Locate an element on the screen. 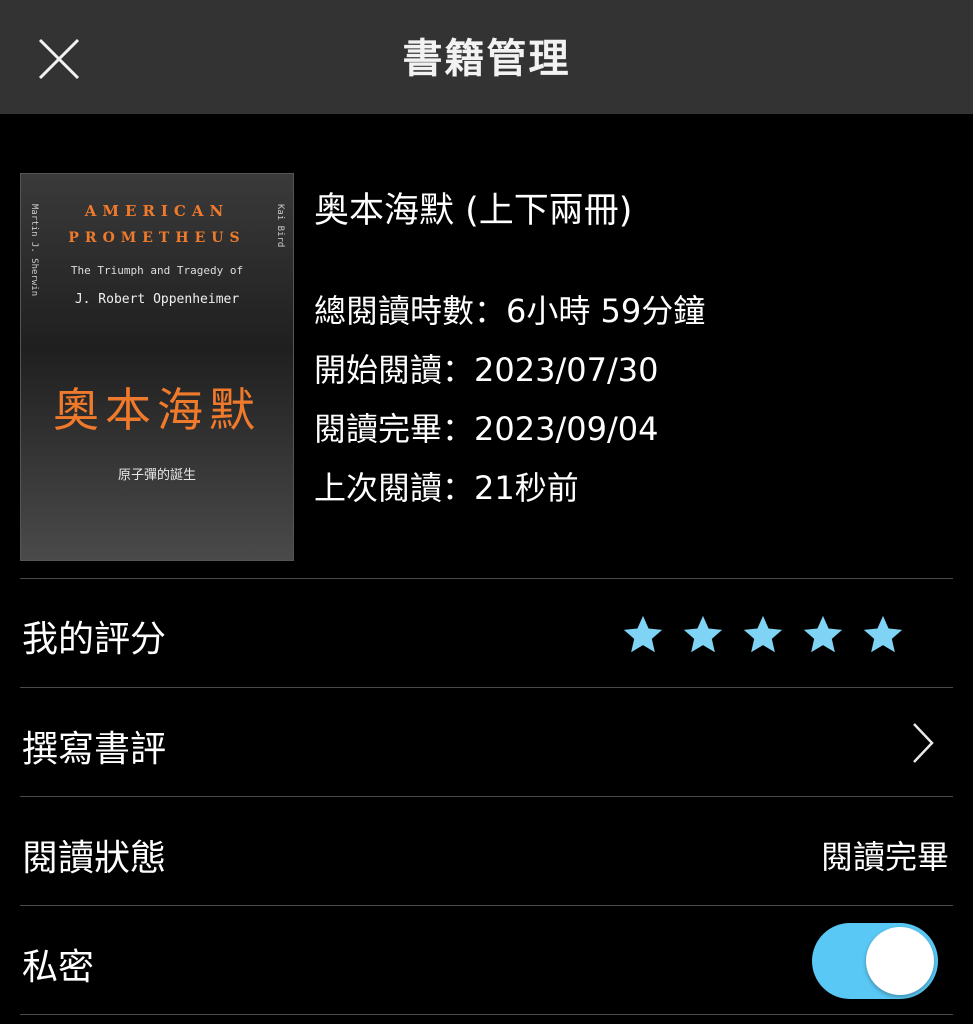 This screenshot has width=973, height=1024. total-reading-time: 總閱讀時數：6小時 59分鐘 is located at coordinates (510, 311).